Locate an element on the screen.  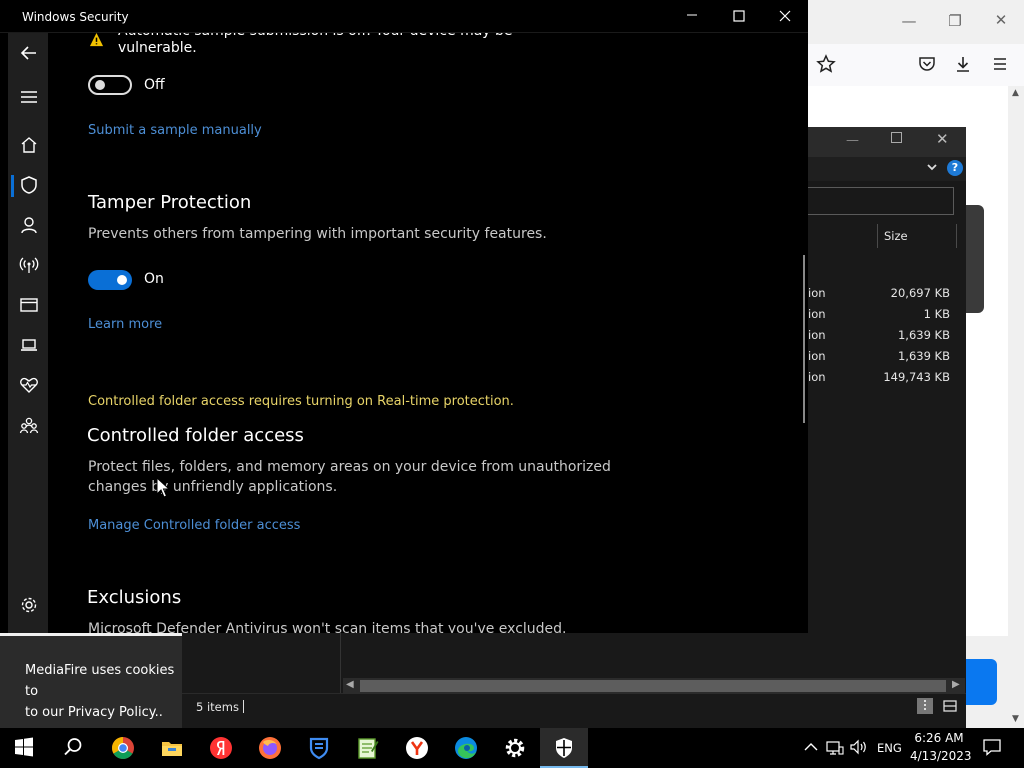
learn-more-link: Learn more is located at coordinates (125, 324).